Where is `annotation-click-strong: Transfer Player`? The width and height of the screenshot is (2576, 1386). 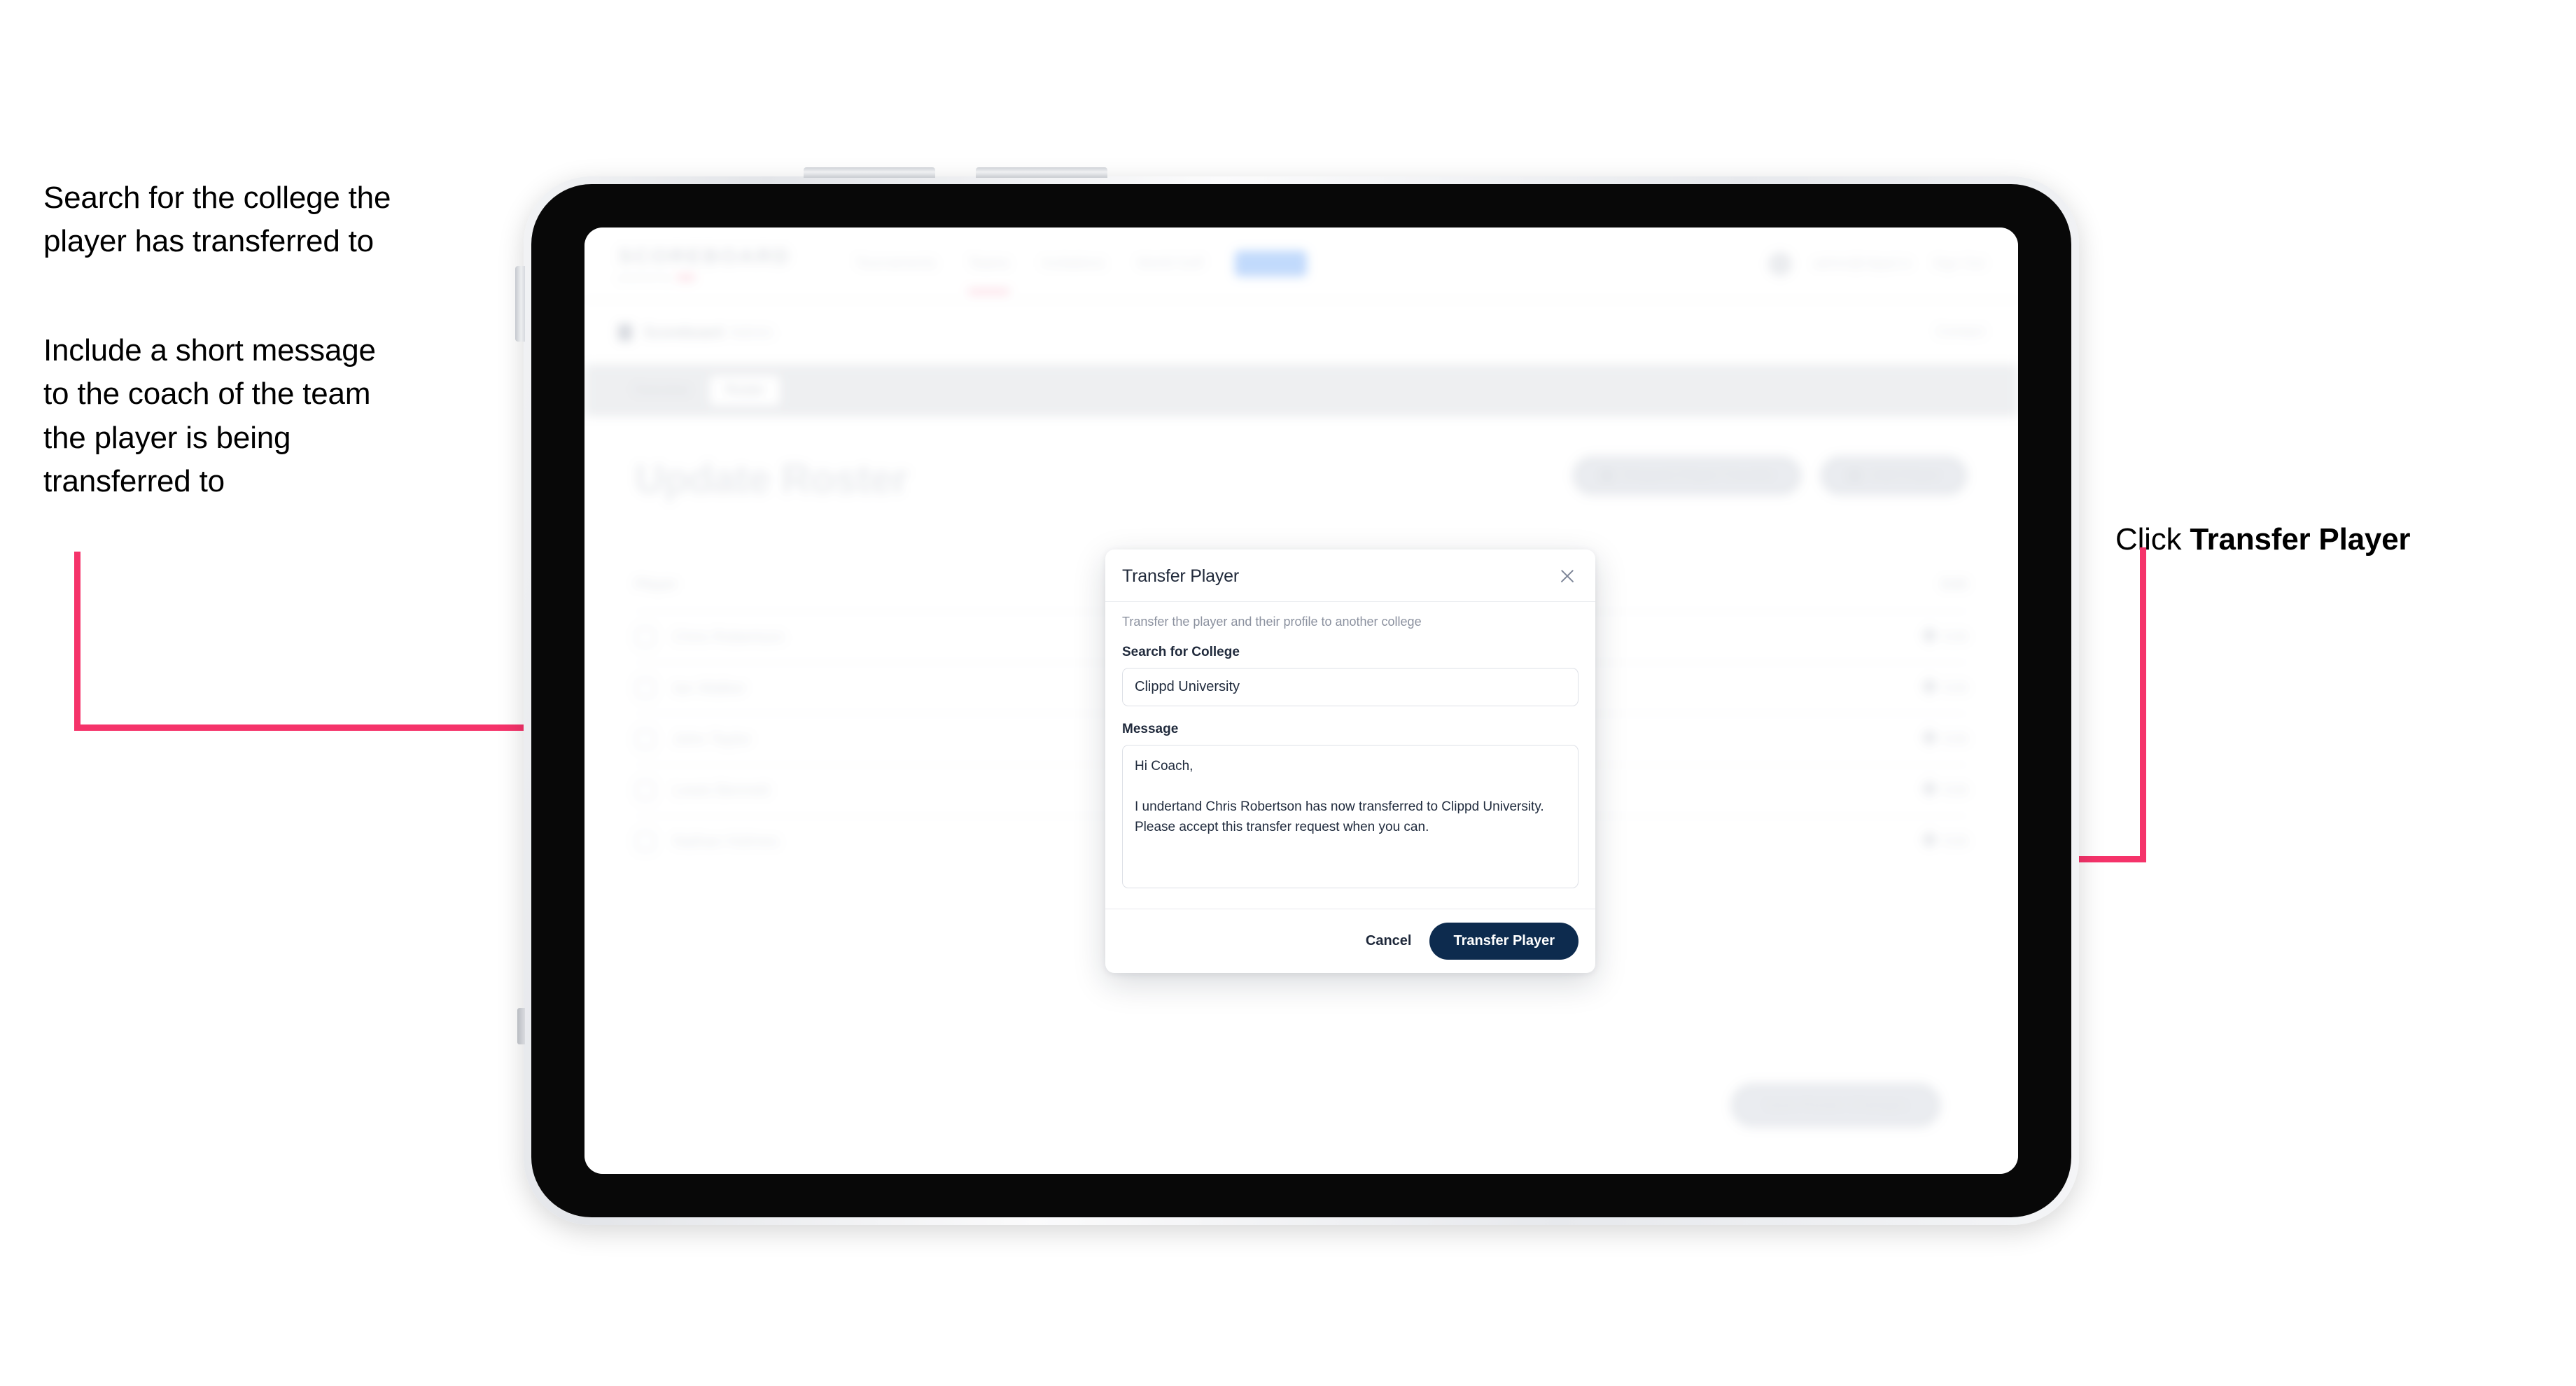 annotation-click-strong: Transfer Player is located at coordinates (2300, 539).